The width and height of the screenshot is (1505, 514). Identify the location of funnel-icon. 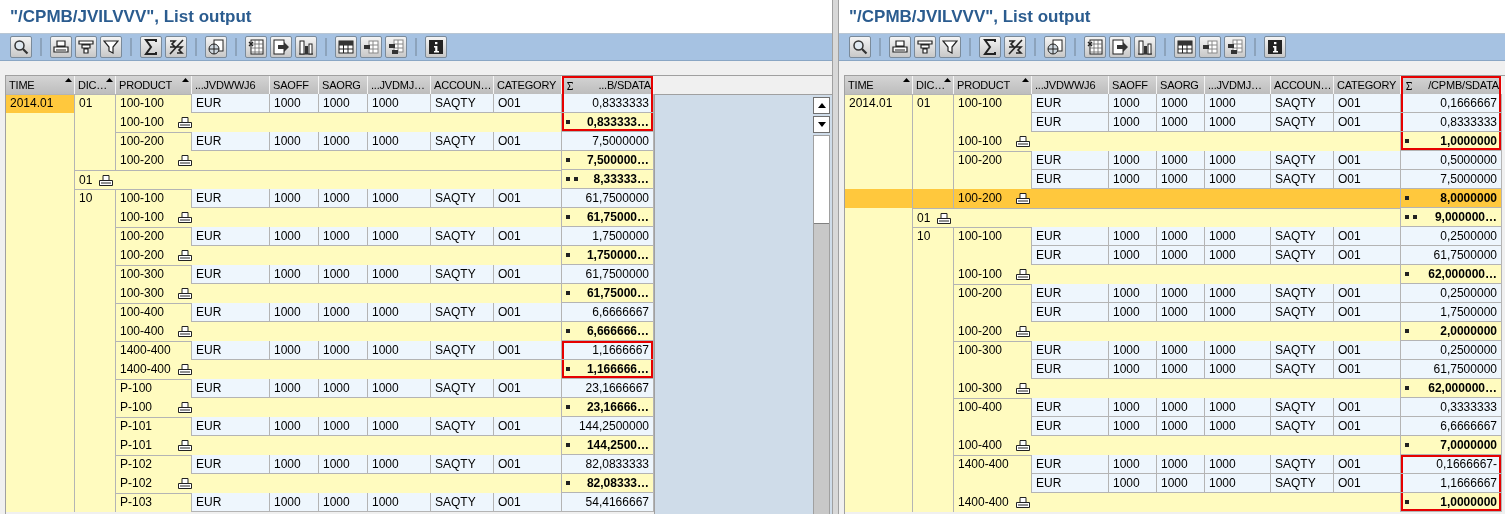
(950, 47).